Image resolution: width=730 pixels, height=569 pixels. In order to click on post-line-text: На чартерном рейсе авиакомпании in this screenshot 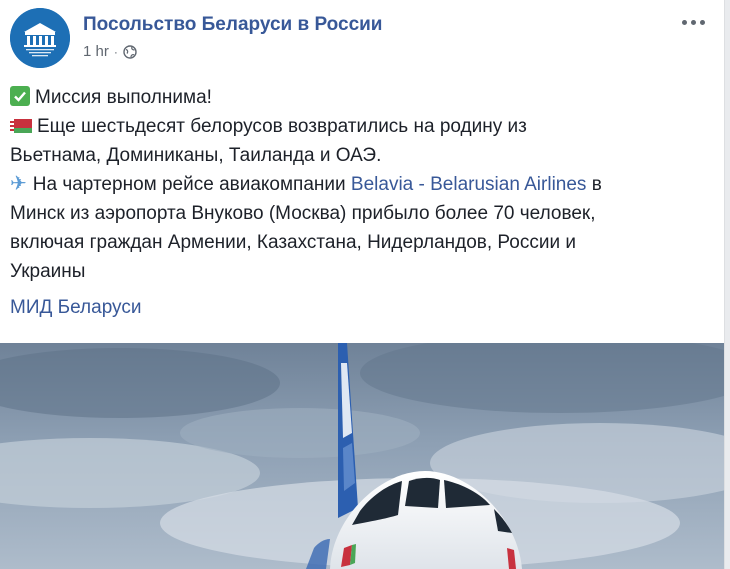, I will do `click(191, 184)`.